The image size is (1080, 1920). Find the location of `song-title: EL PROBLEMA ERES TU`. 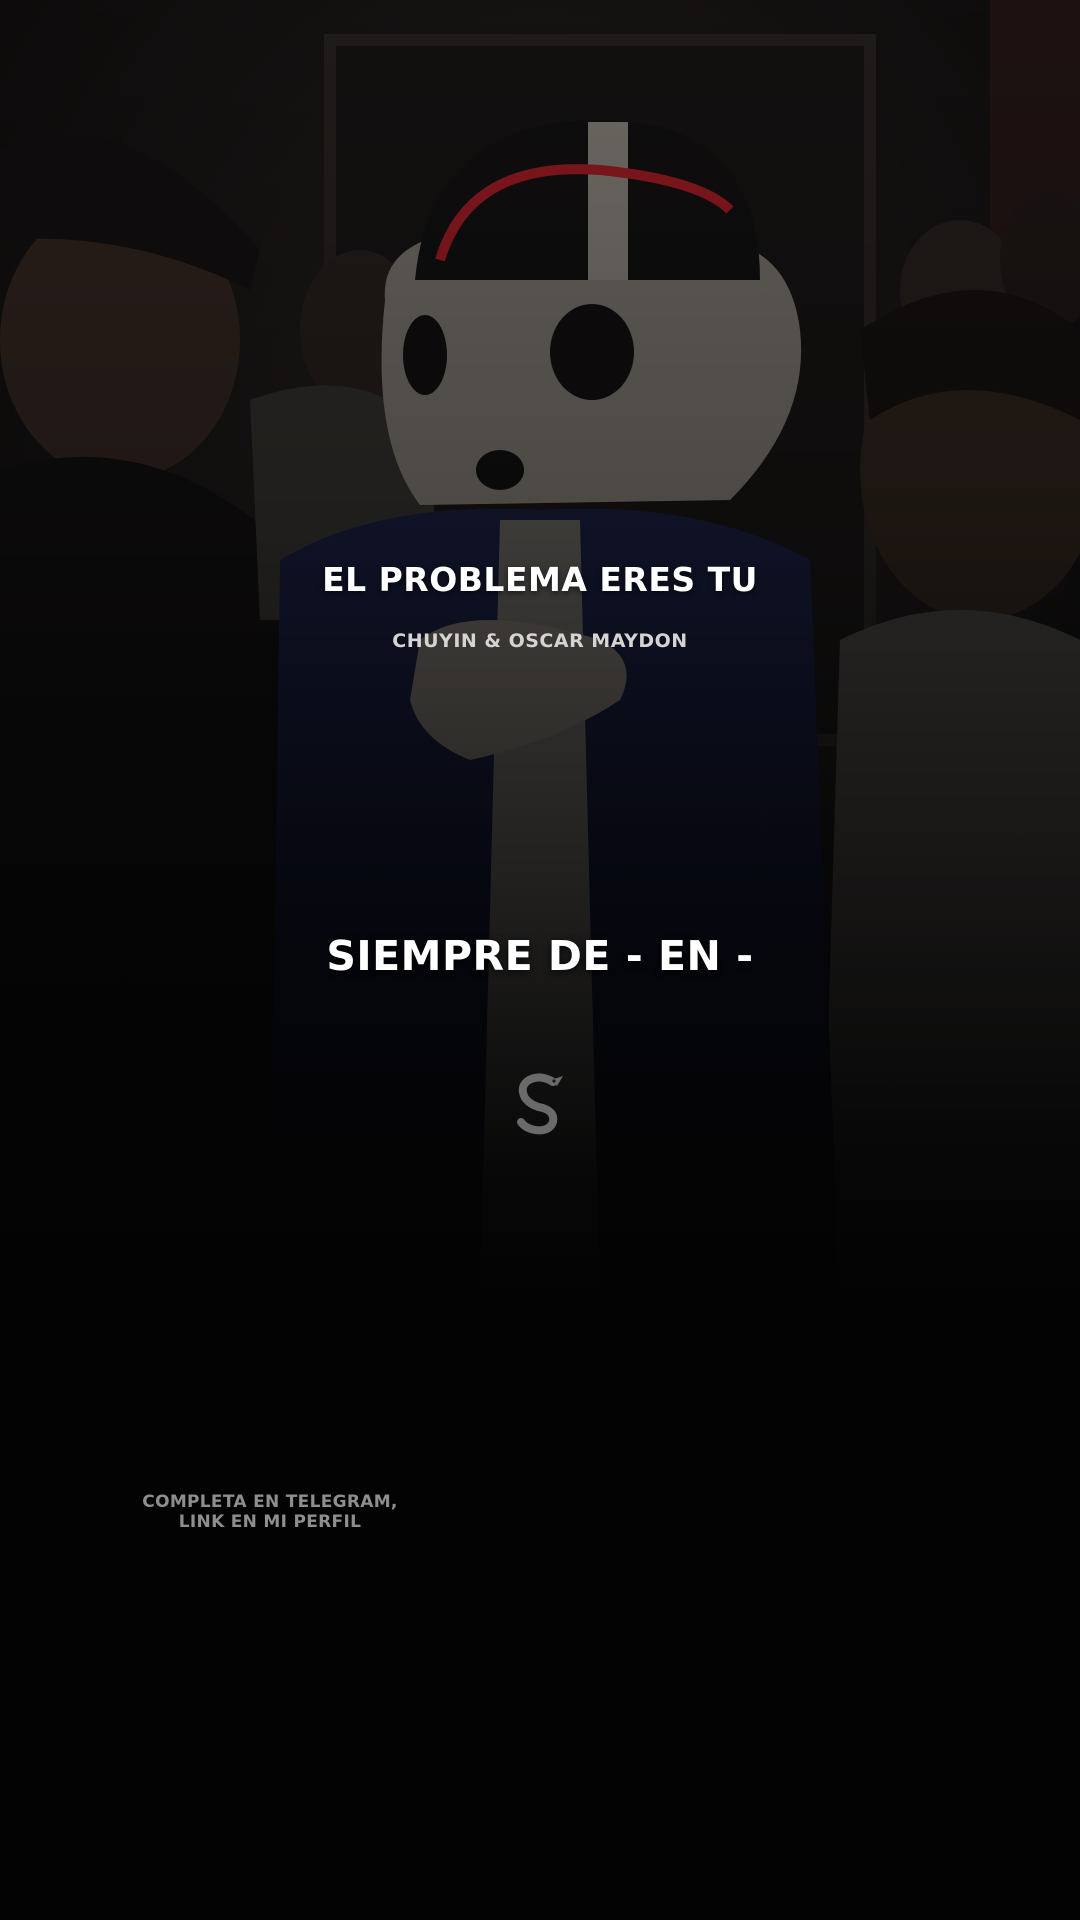

song-title: EL PROBLEMA ERES TU is located at coordinates (540, 579).